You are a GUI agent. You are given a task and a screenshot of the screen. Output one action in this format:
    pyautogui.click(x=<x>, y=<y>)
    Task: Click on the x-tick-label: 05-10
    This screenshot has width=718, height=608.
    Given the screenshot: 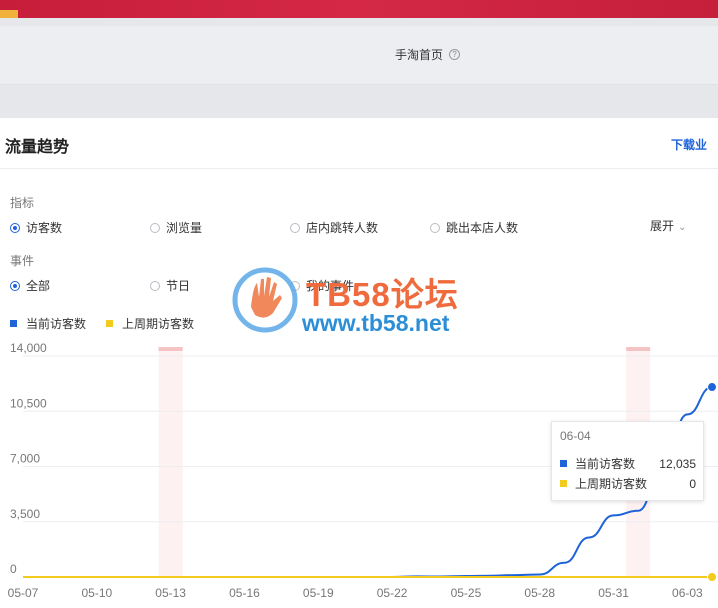 What is the action you would take?
    pyautogui.click(x=96, y=593)
    